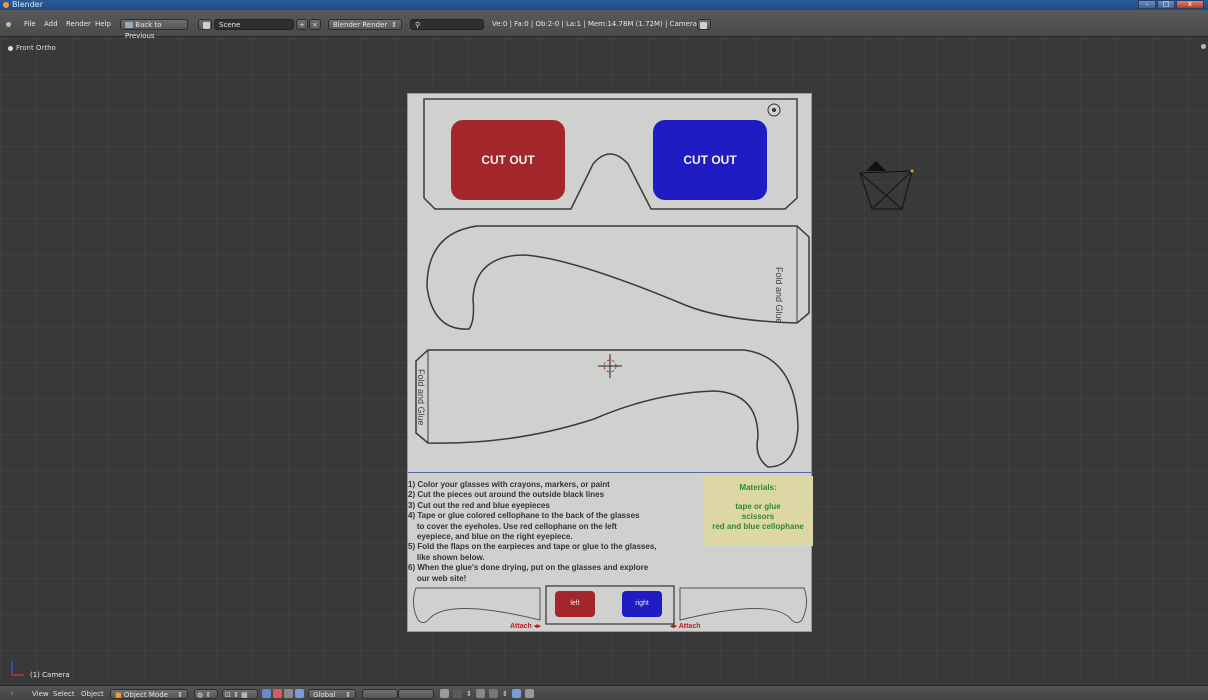 This screenshot has height=700, width=1208. Describe the element at coordinates (758, 487) in the screenshot. I see `materials-title: Materials:` at that location.